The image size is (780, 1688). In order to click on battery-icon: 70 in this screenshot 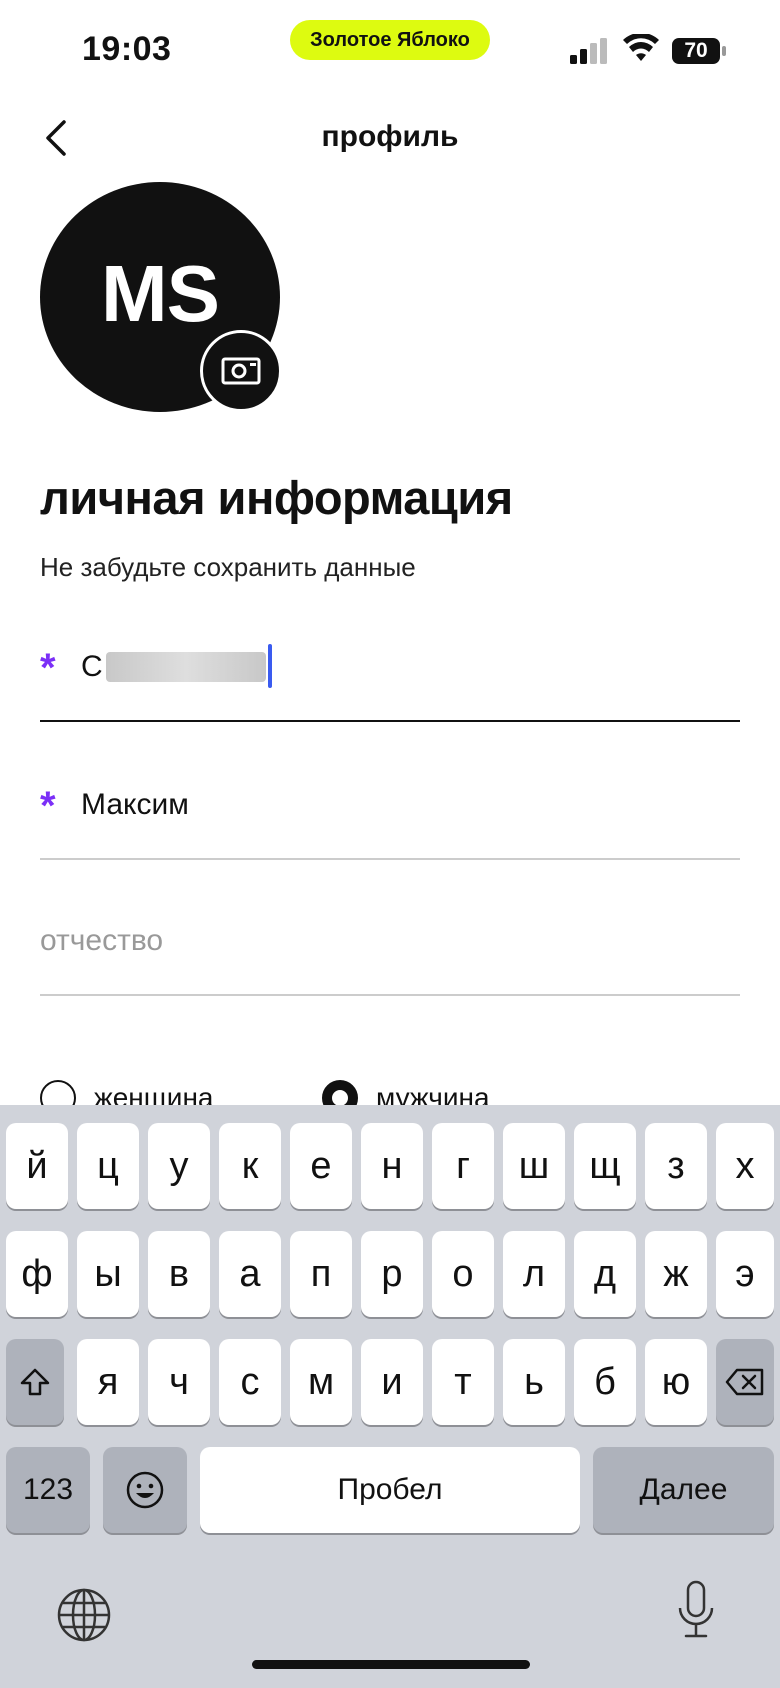, I will do `click(700, 51)`.